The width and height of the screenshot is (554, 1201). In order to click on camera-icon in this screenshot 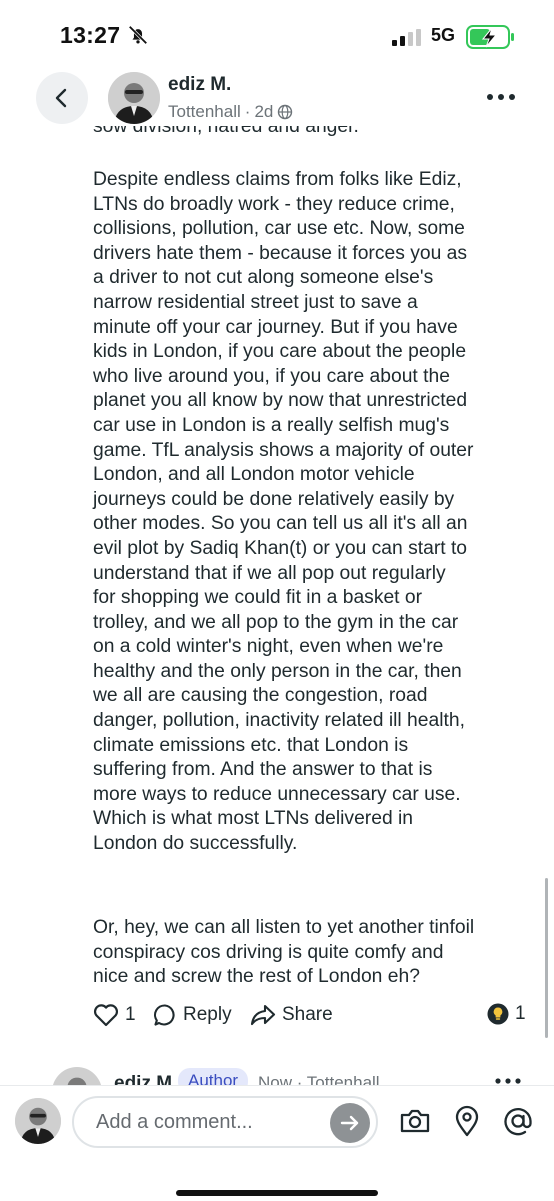, I will do `click(415, 1121)`.